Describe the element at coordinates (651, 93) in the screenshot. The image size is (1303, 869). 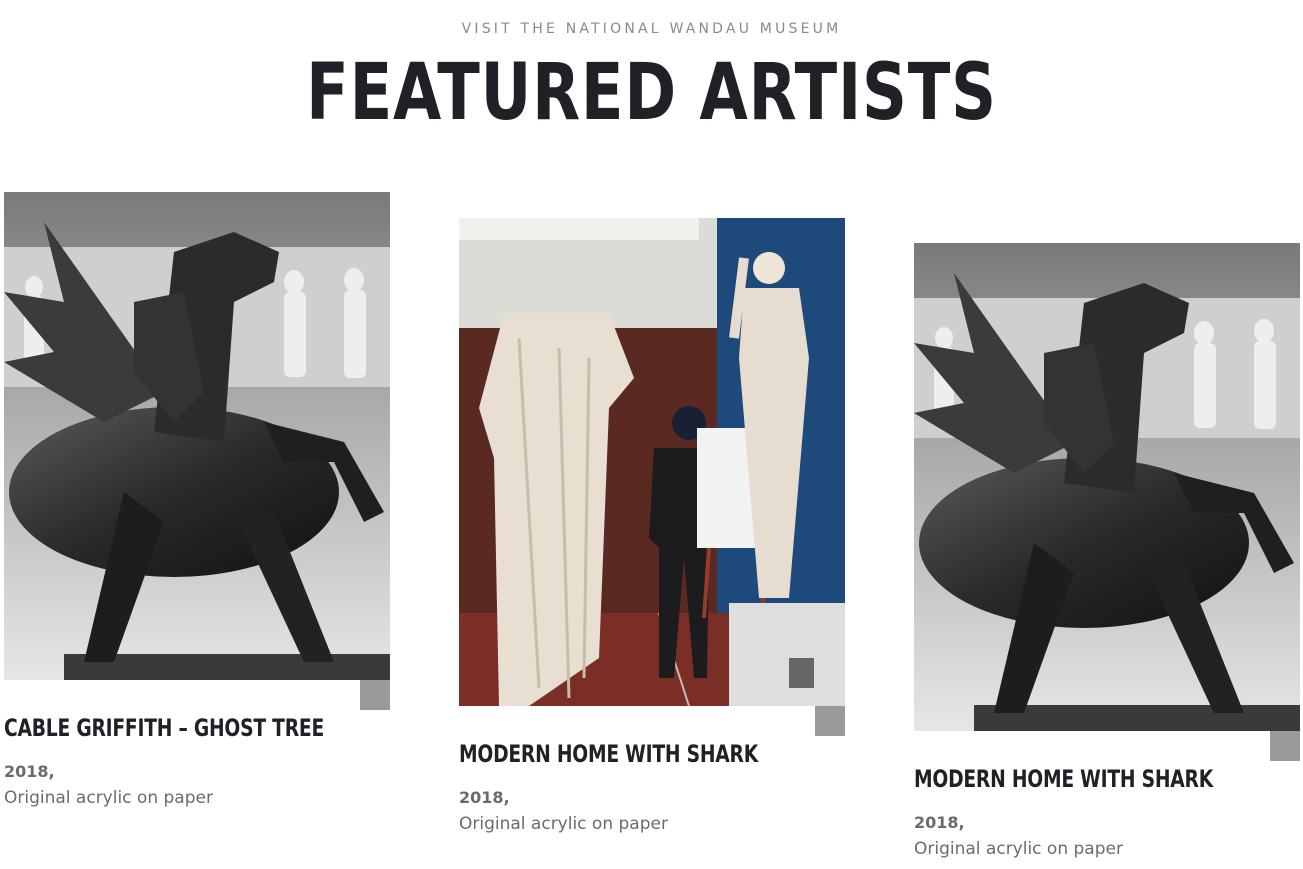
I see `section-title: FEATURED ARTISTS` at that location.